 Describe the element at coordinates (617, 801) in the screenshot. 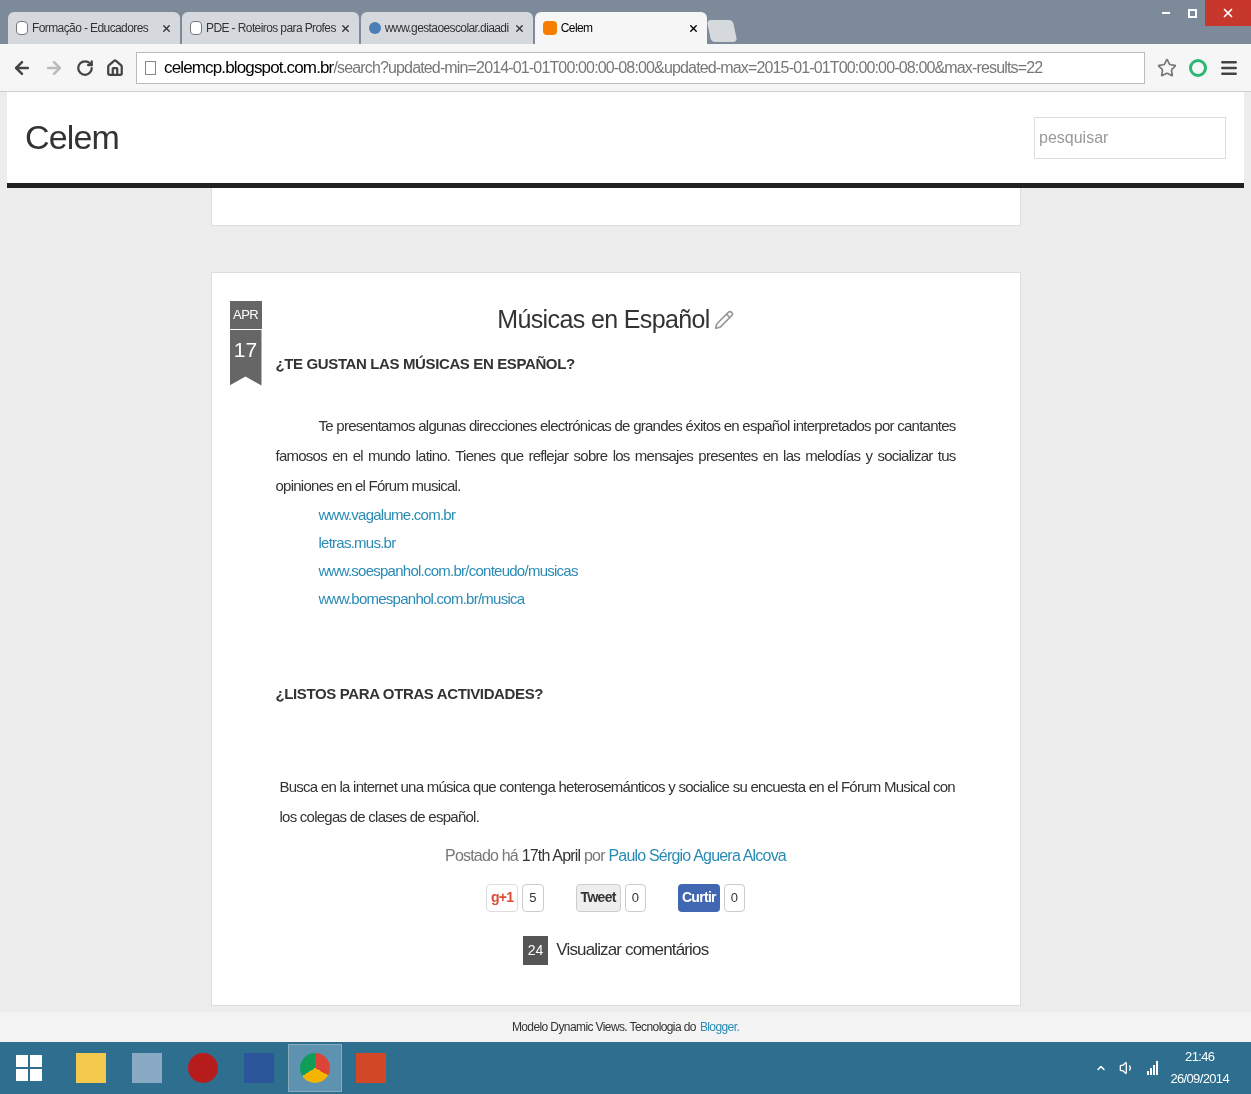

I see `post-paragraph: Busca en la internet una música que contenga heterosemánticos y socialice su encuesta en el Fórum Musical con los colegas de clases de español.` at that location.